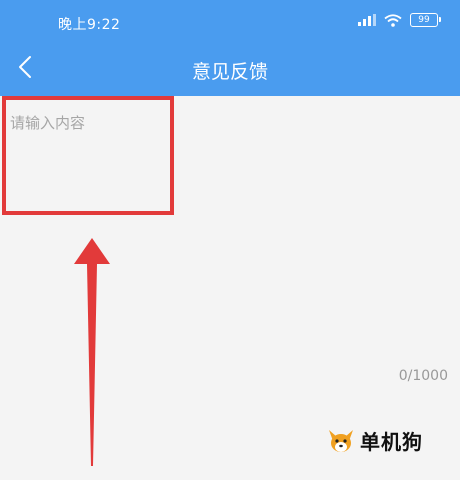 The height and width of the screenshot is (480, 460). I want to click on app-bar: 意见反馈, so click(230, 70).